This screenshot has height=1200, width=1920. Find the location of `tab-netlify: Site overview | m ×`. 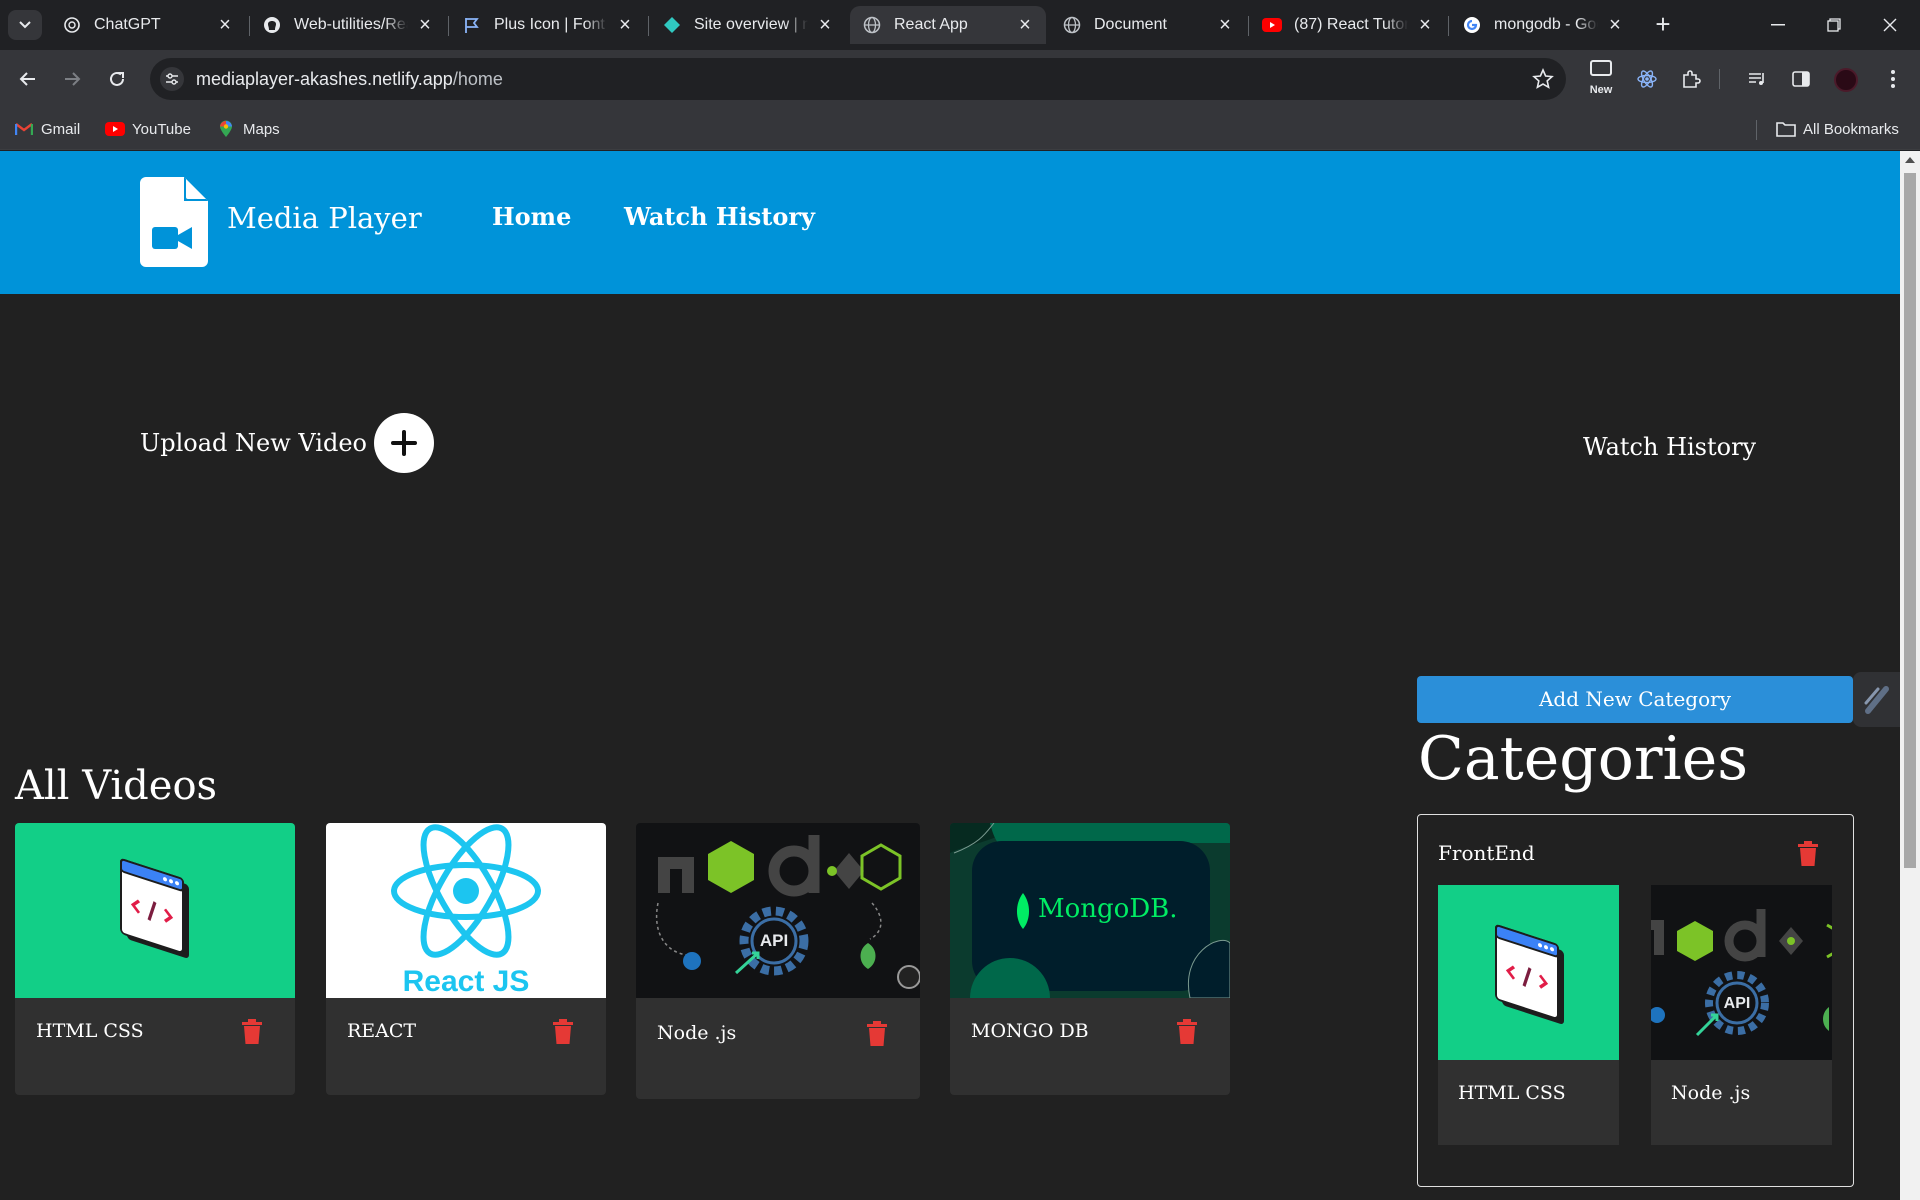

tab-netlify: Site overview | m × is located at coordinates (748, 25).